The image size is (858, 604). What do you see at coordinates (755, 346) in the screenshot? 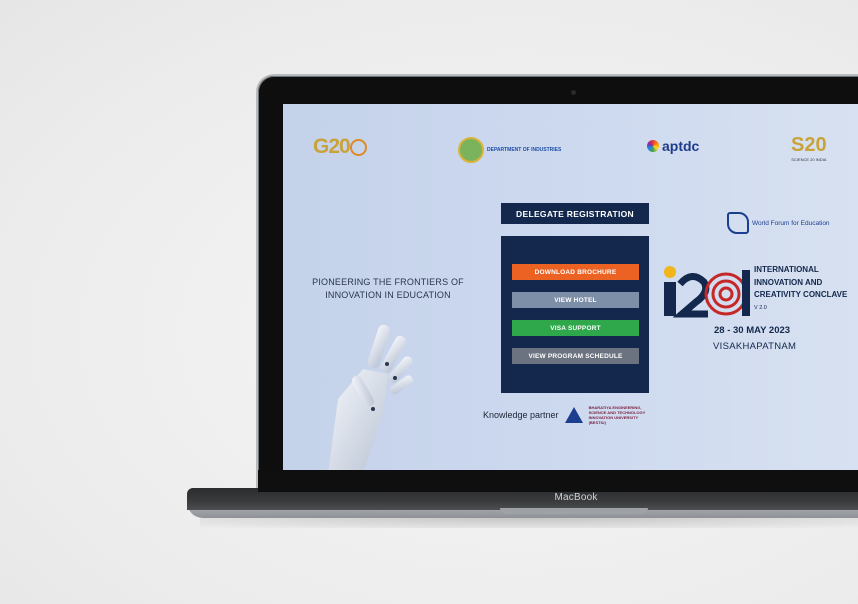
I see `event-city: VISAKHAPATNAM` at bounding box center [755, 346].